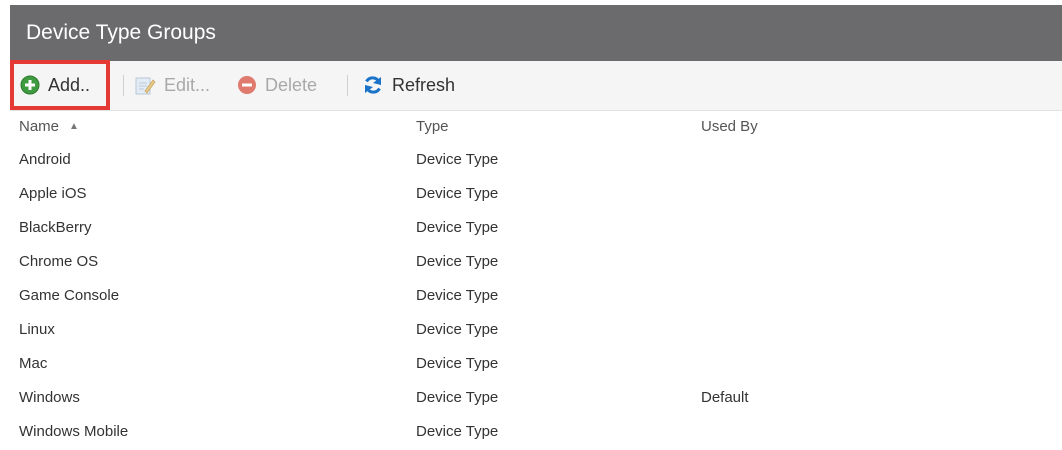 The height and width of the screenshot is (450, 1062). I want to click on row-name: Apple iOS, so click(53, 193).